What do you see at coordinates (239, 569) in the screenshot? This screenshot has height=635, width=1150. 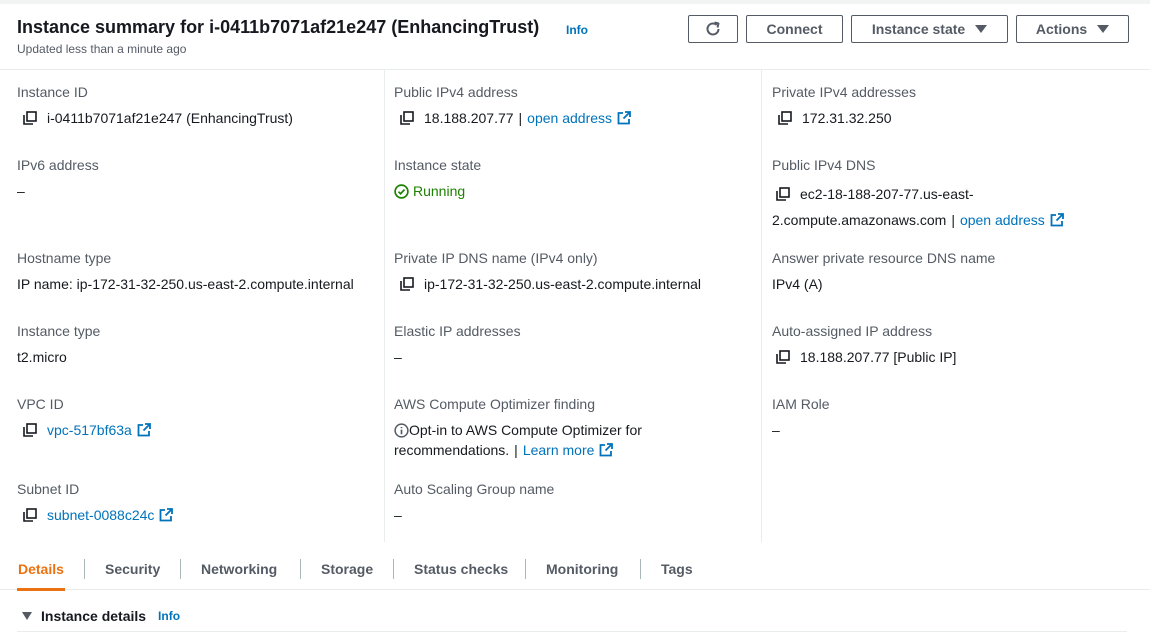 I see `tab-networking: Networking` at bounding box center [239, 569].